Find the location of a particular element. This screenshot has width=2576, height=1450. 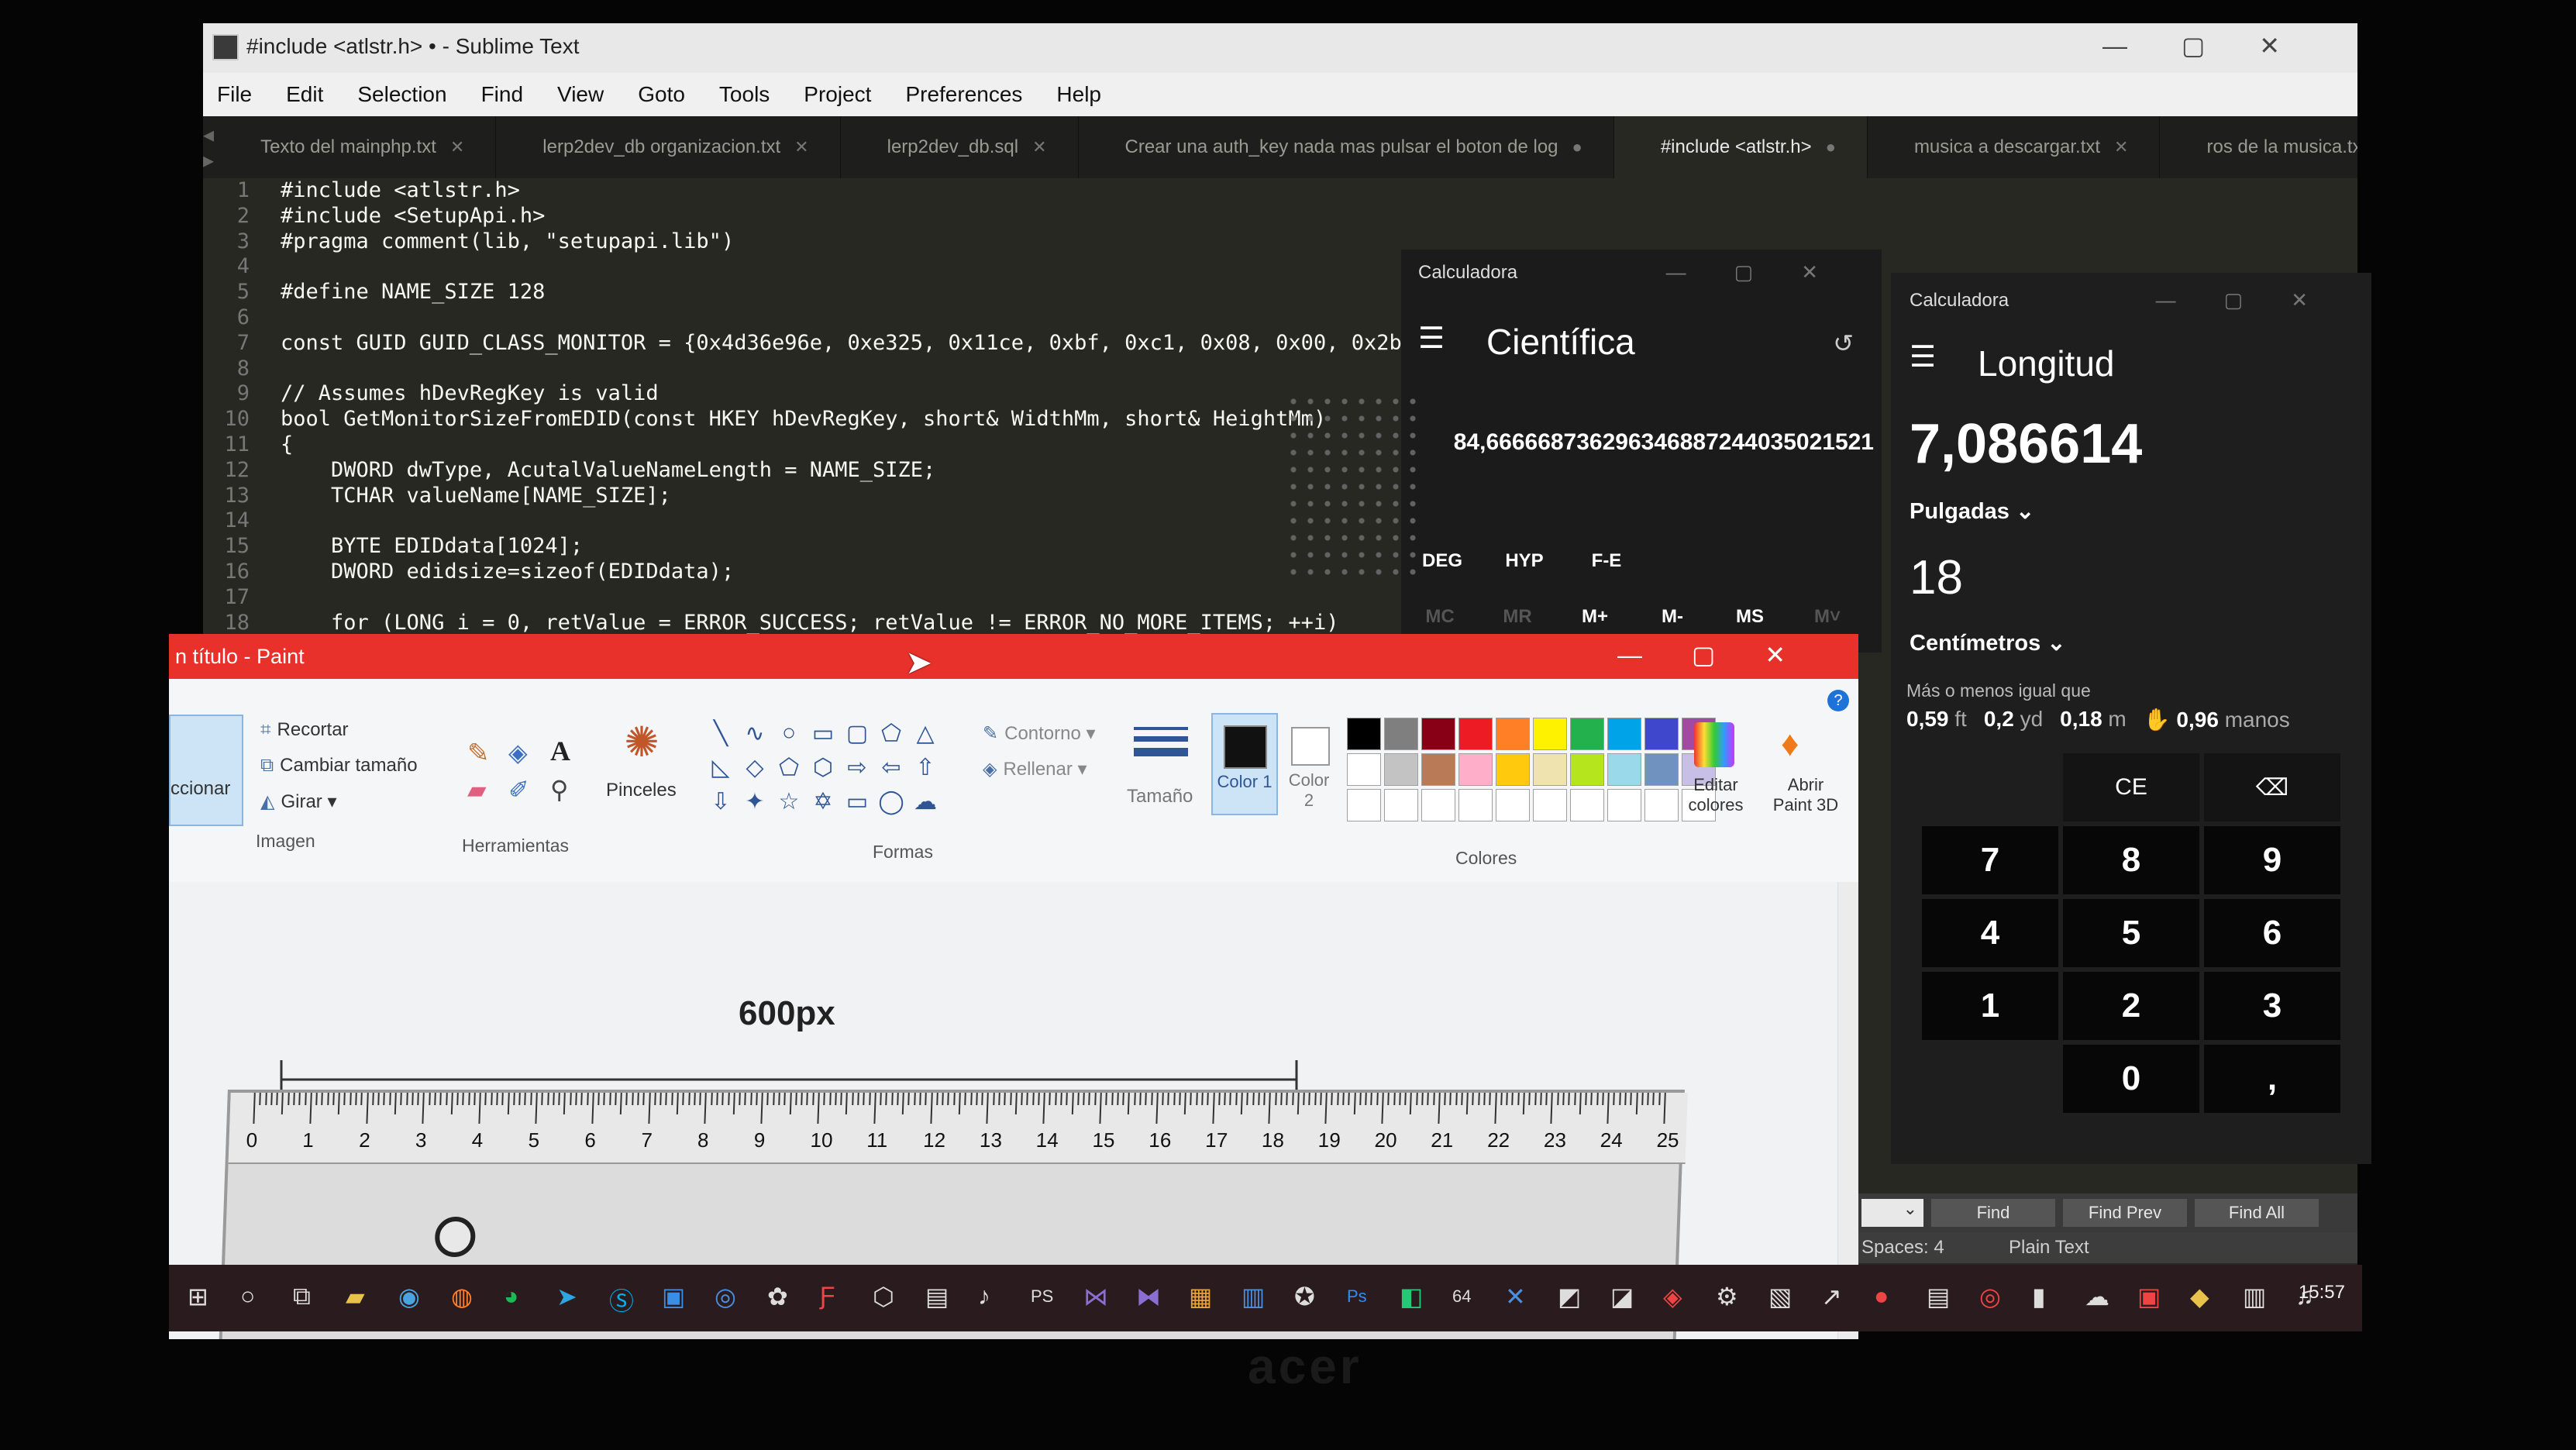

paint3d-label: Abrir Paint 3D is located at coordinates (1805, 795).